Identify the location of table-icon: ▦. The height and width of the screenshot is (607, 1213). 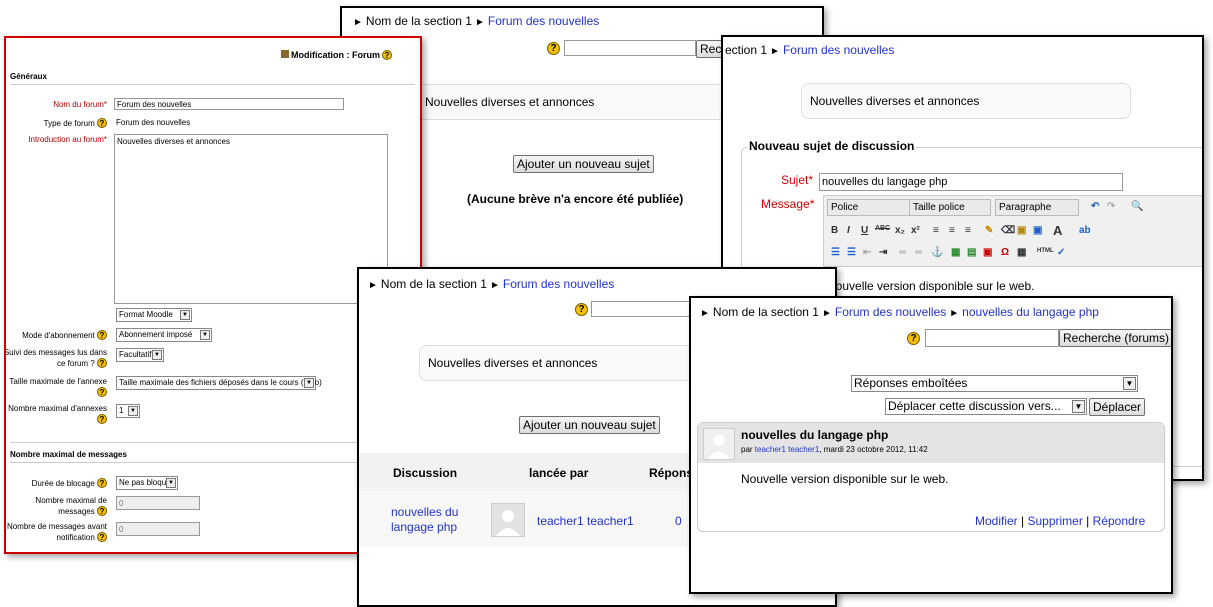
(1021, 252).